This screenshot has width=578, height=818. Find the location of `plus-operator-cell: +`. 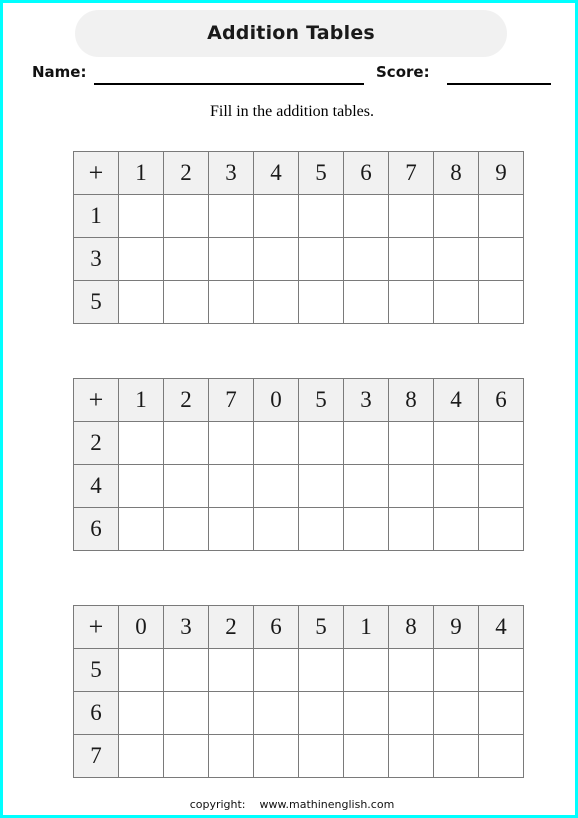

plus-operator-cell: + is located at coordinates (96, 173).